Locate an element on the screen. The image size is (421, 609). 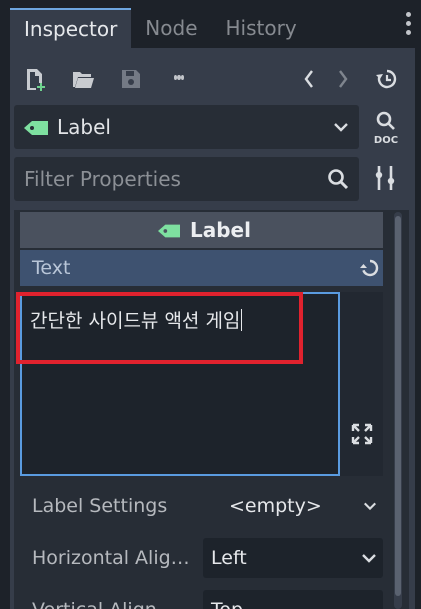
label-settings-picker: <empty> is located at coordinates (293, 506).